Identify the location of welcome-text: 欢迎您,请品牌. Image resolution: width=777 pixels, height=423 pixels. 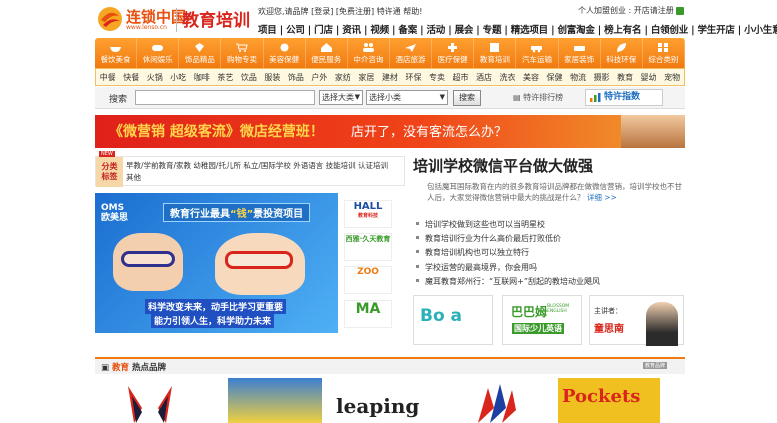
(283, 11).